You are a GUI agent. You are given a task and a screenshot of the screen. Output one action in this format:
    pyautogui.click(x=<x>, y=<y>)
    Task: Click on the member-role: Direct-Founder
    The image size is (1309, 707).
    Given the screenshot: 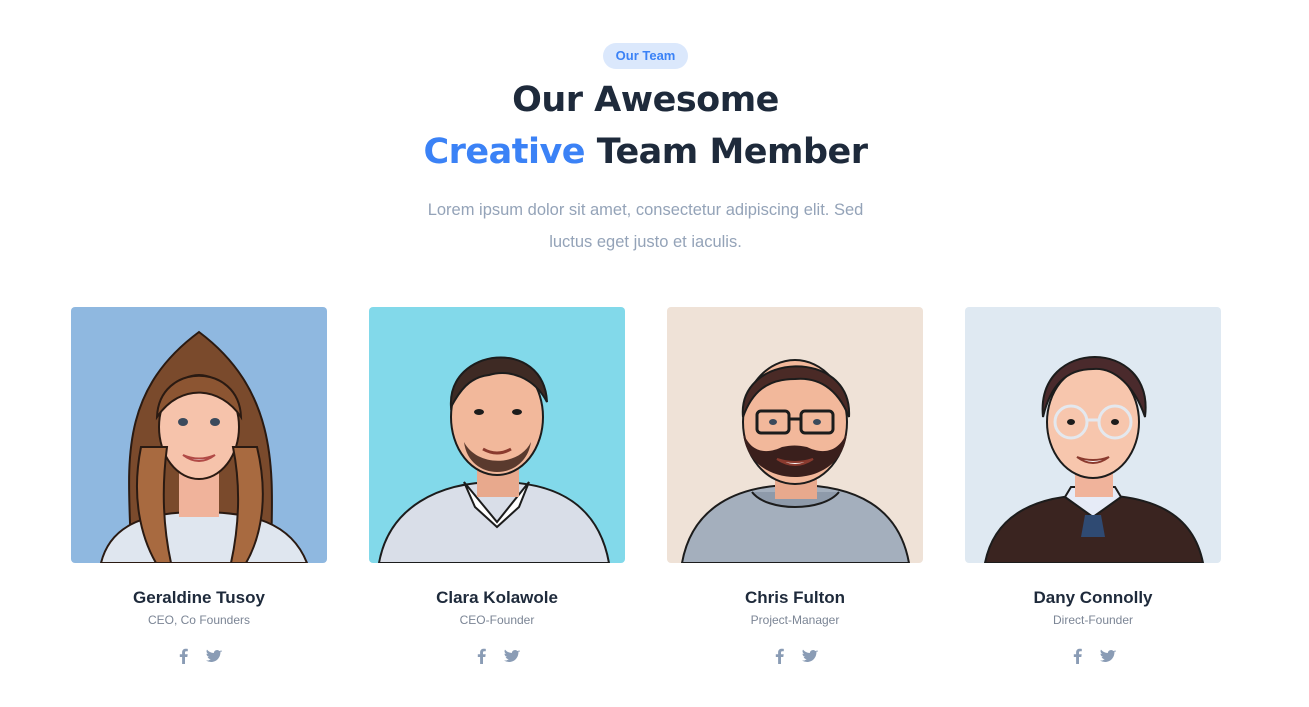 What is the action you would take?
    pyautogui.click(x=1093, y=620)
    